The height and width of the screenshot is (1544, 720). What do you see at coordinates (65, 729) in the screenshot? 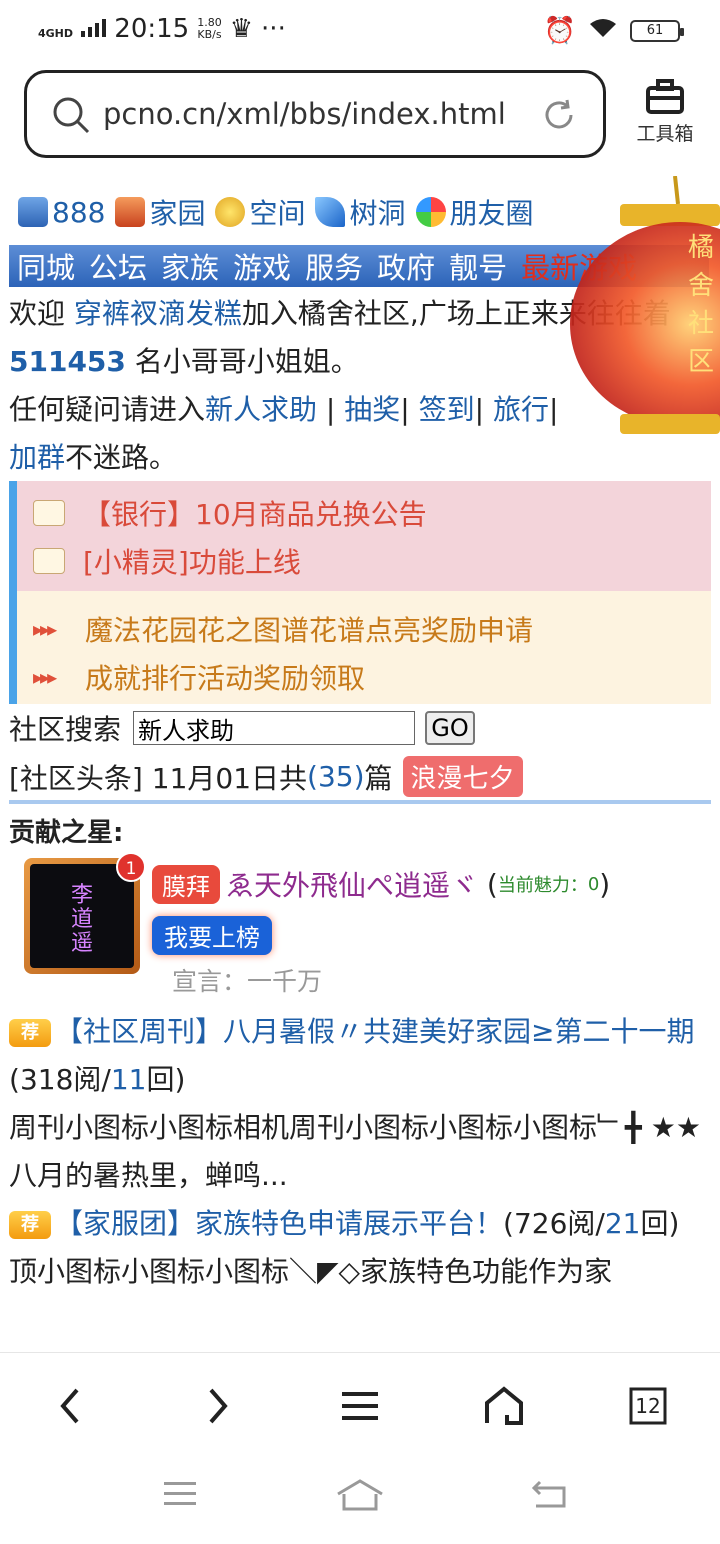
I see `search-label: 社区搜索` at bounding box center [65, 729].